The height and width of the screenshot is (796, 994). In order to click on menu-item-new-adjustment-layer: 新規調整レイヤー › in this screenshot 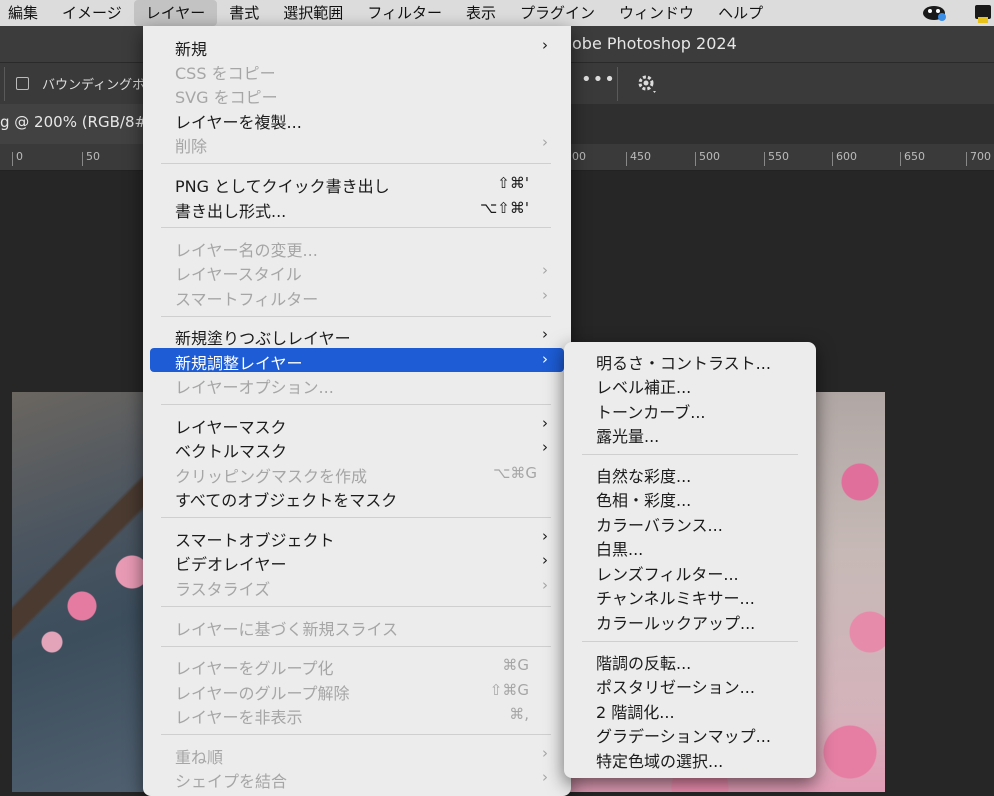, I will do `click(357, 360)`.